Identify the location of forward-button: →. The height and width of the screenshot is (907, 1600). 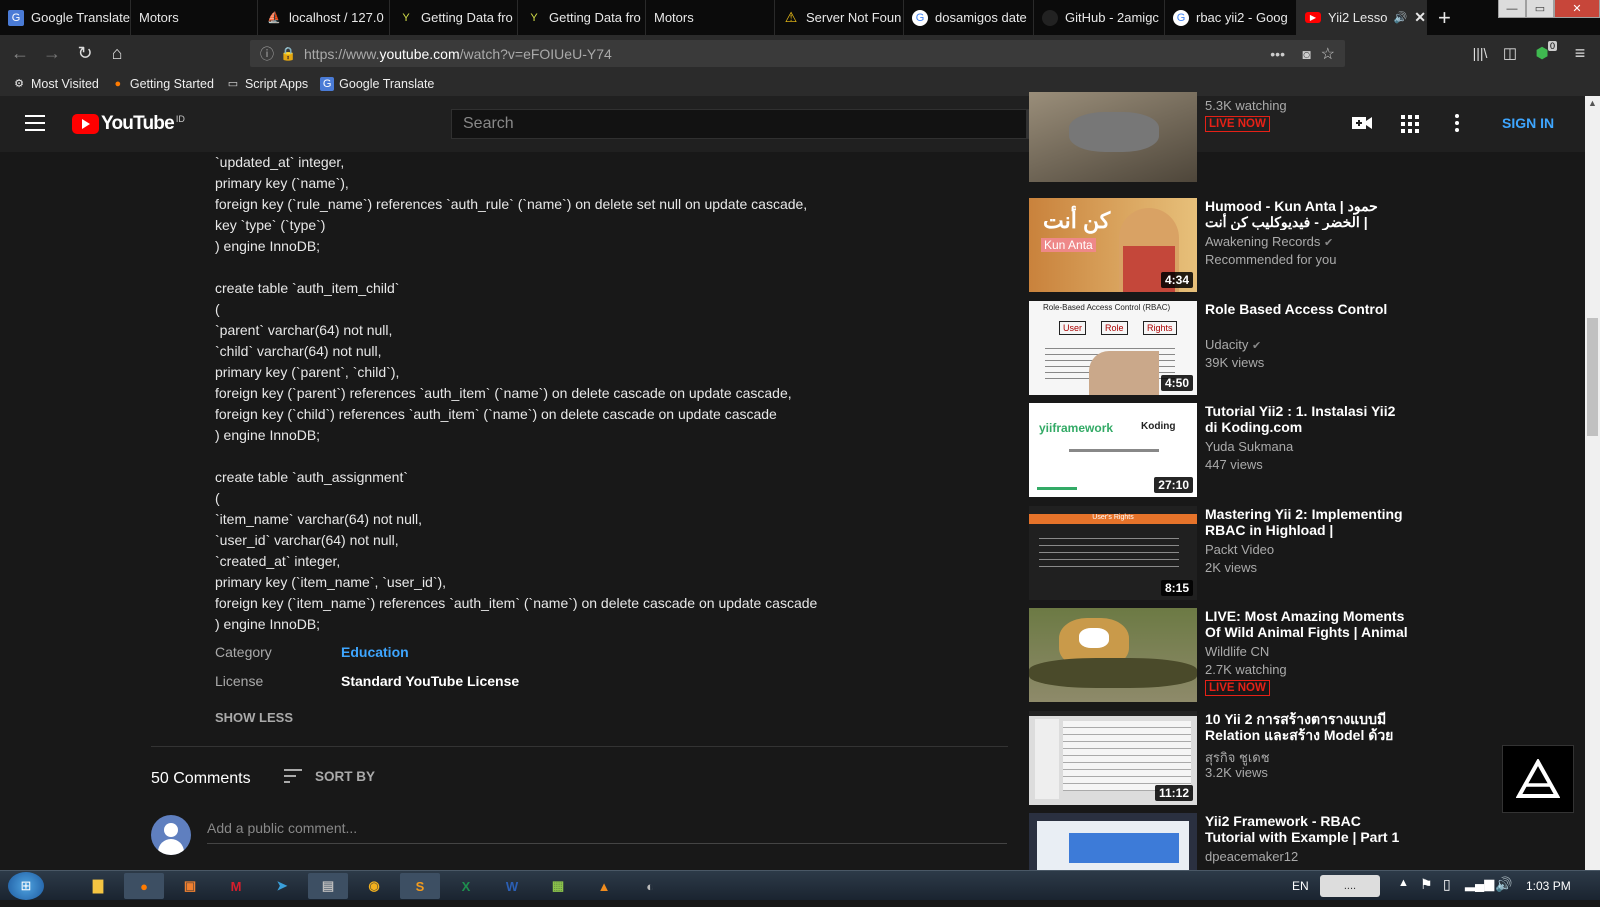
(52, 53).